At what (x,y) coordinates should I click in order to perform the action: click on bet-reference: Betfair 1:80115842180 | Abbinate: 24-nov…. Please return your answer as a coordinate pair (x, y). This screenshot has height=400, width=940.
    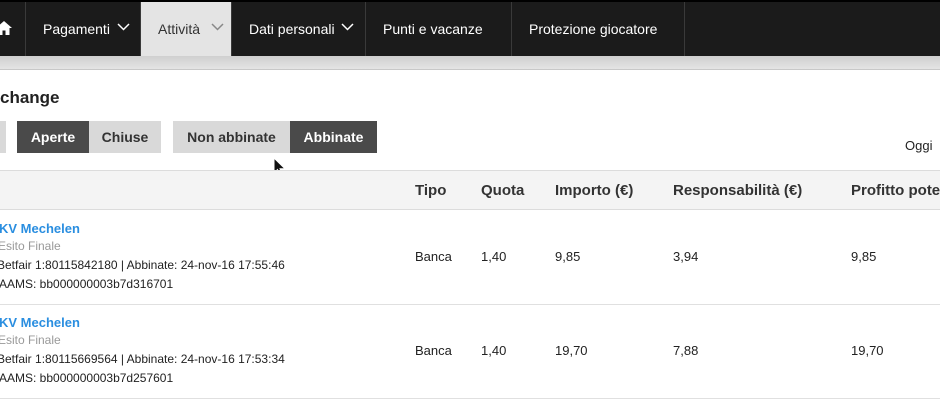
    Looking at the image, I should click on (142, 265).